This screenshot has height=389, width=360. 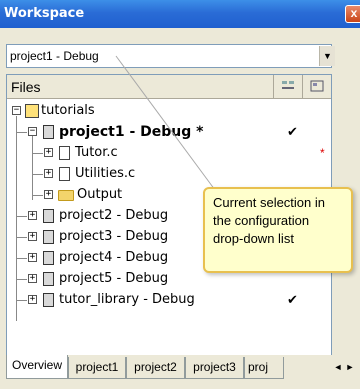 I want to click on tree-row-tutor-library: + tutor_library - Debug ✔, so click(x=167, y=300).